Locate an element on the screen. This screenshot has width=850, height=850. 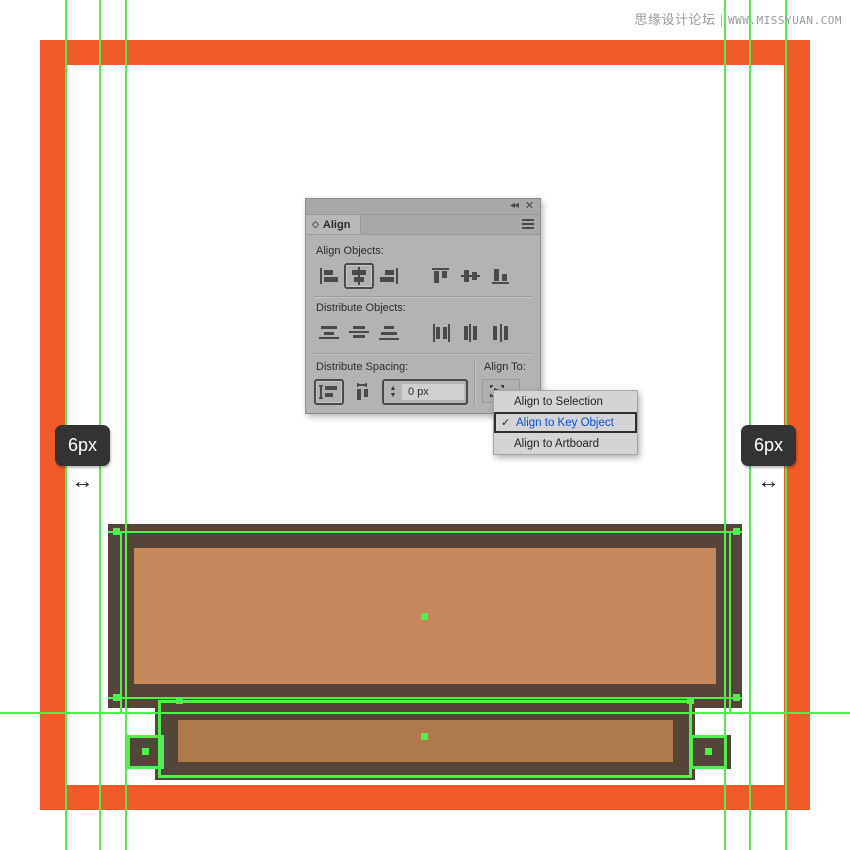
watermark-url: WWW.MISSYUAN.COM is located at coordinates (785, 20).